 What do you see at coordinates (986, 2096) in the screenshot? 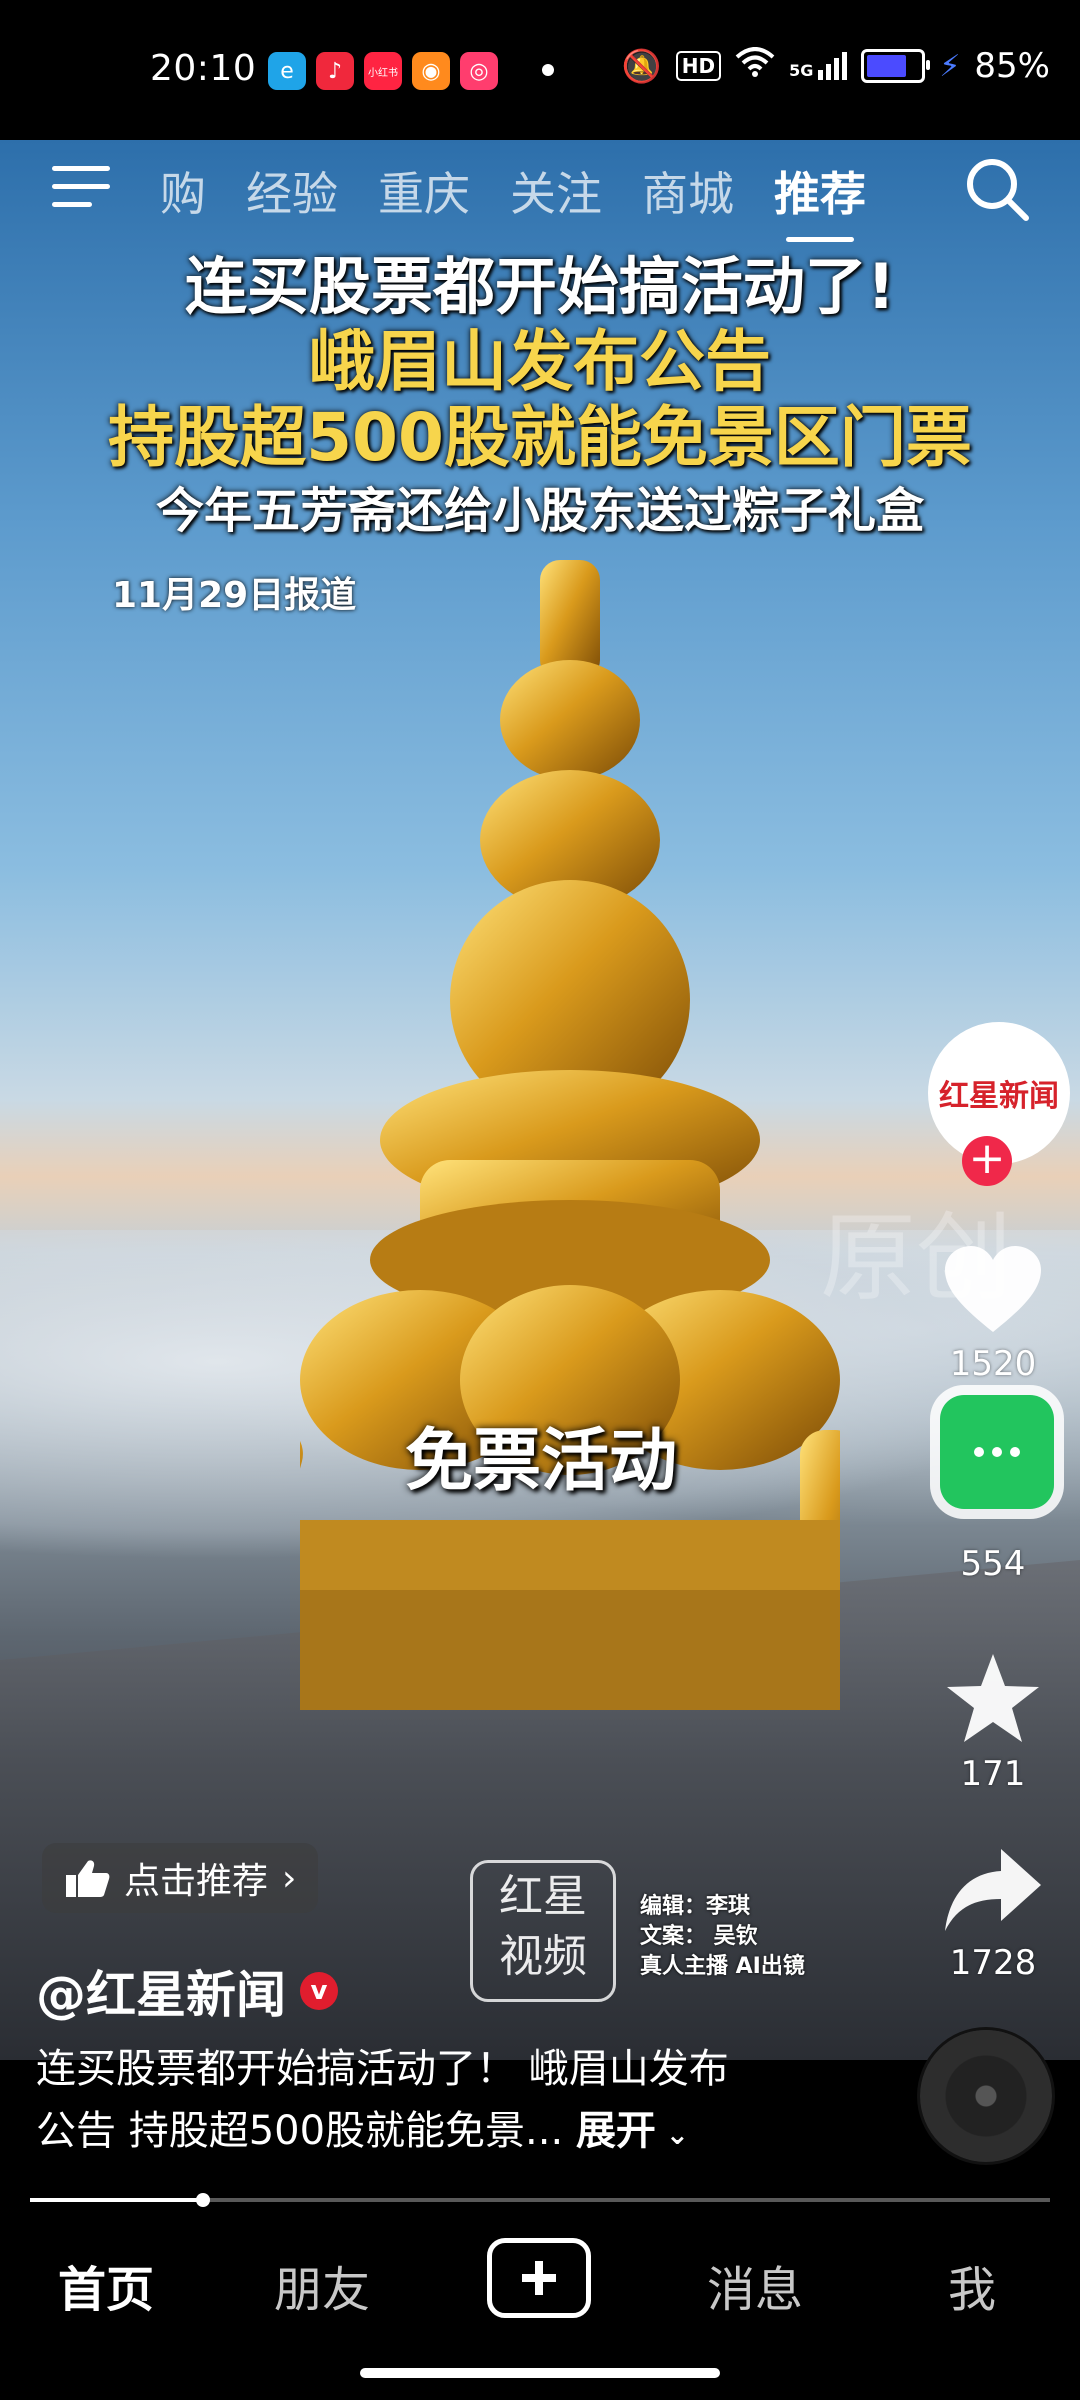
I see `music-disc-icon` at bounding box center [986, 2096].